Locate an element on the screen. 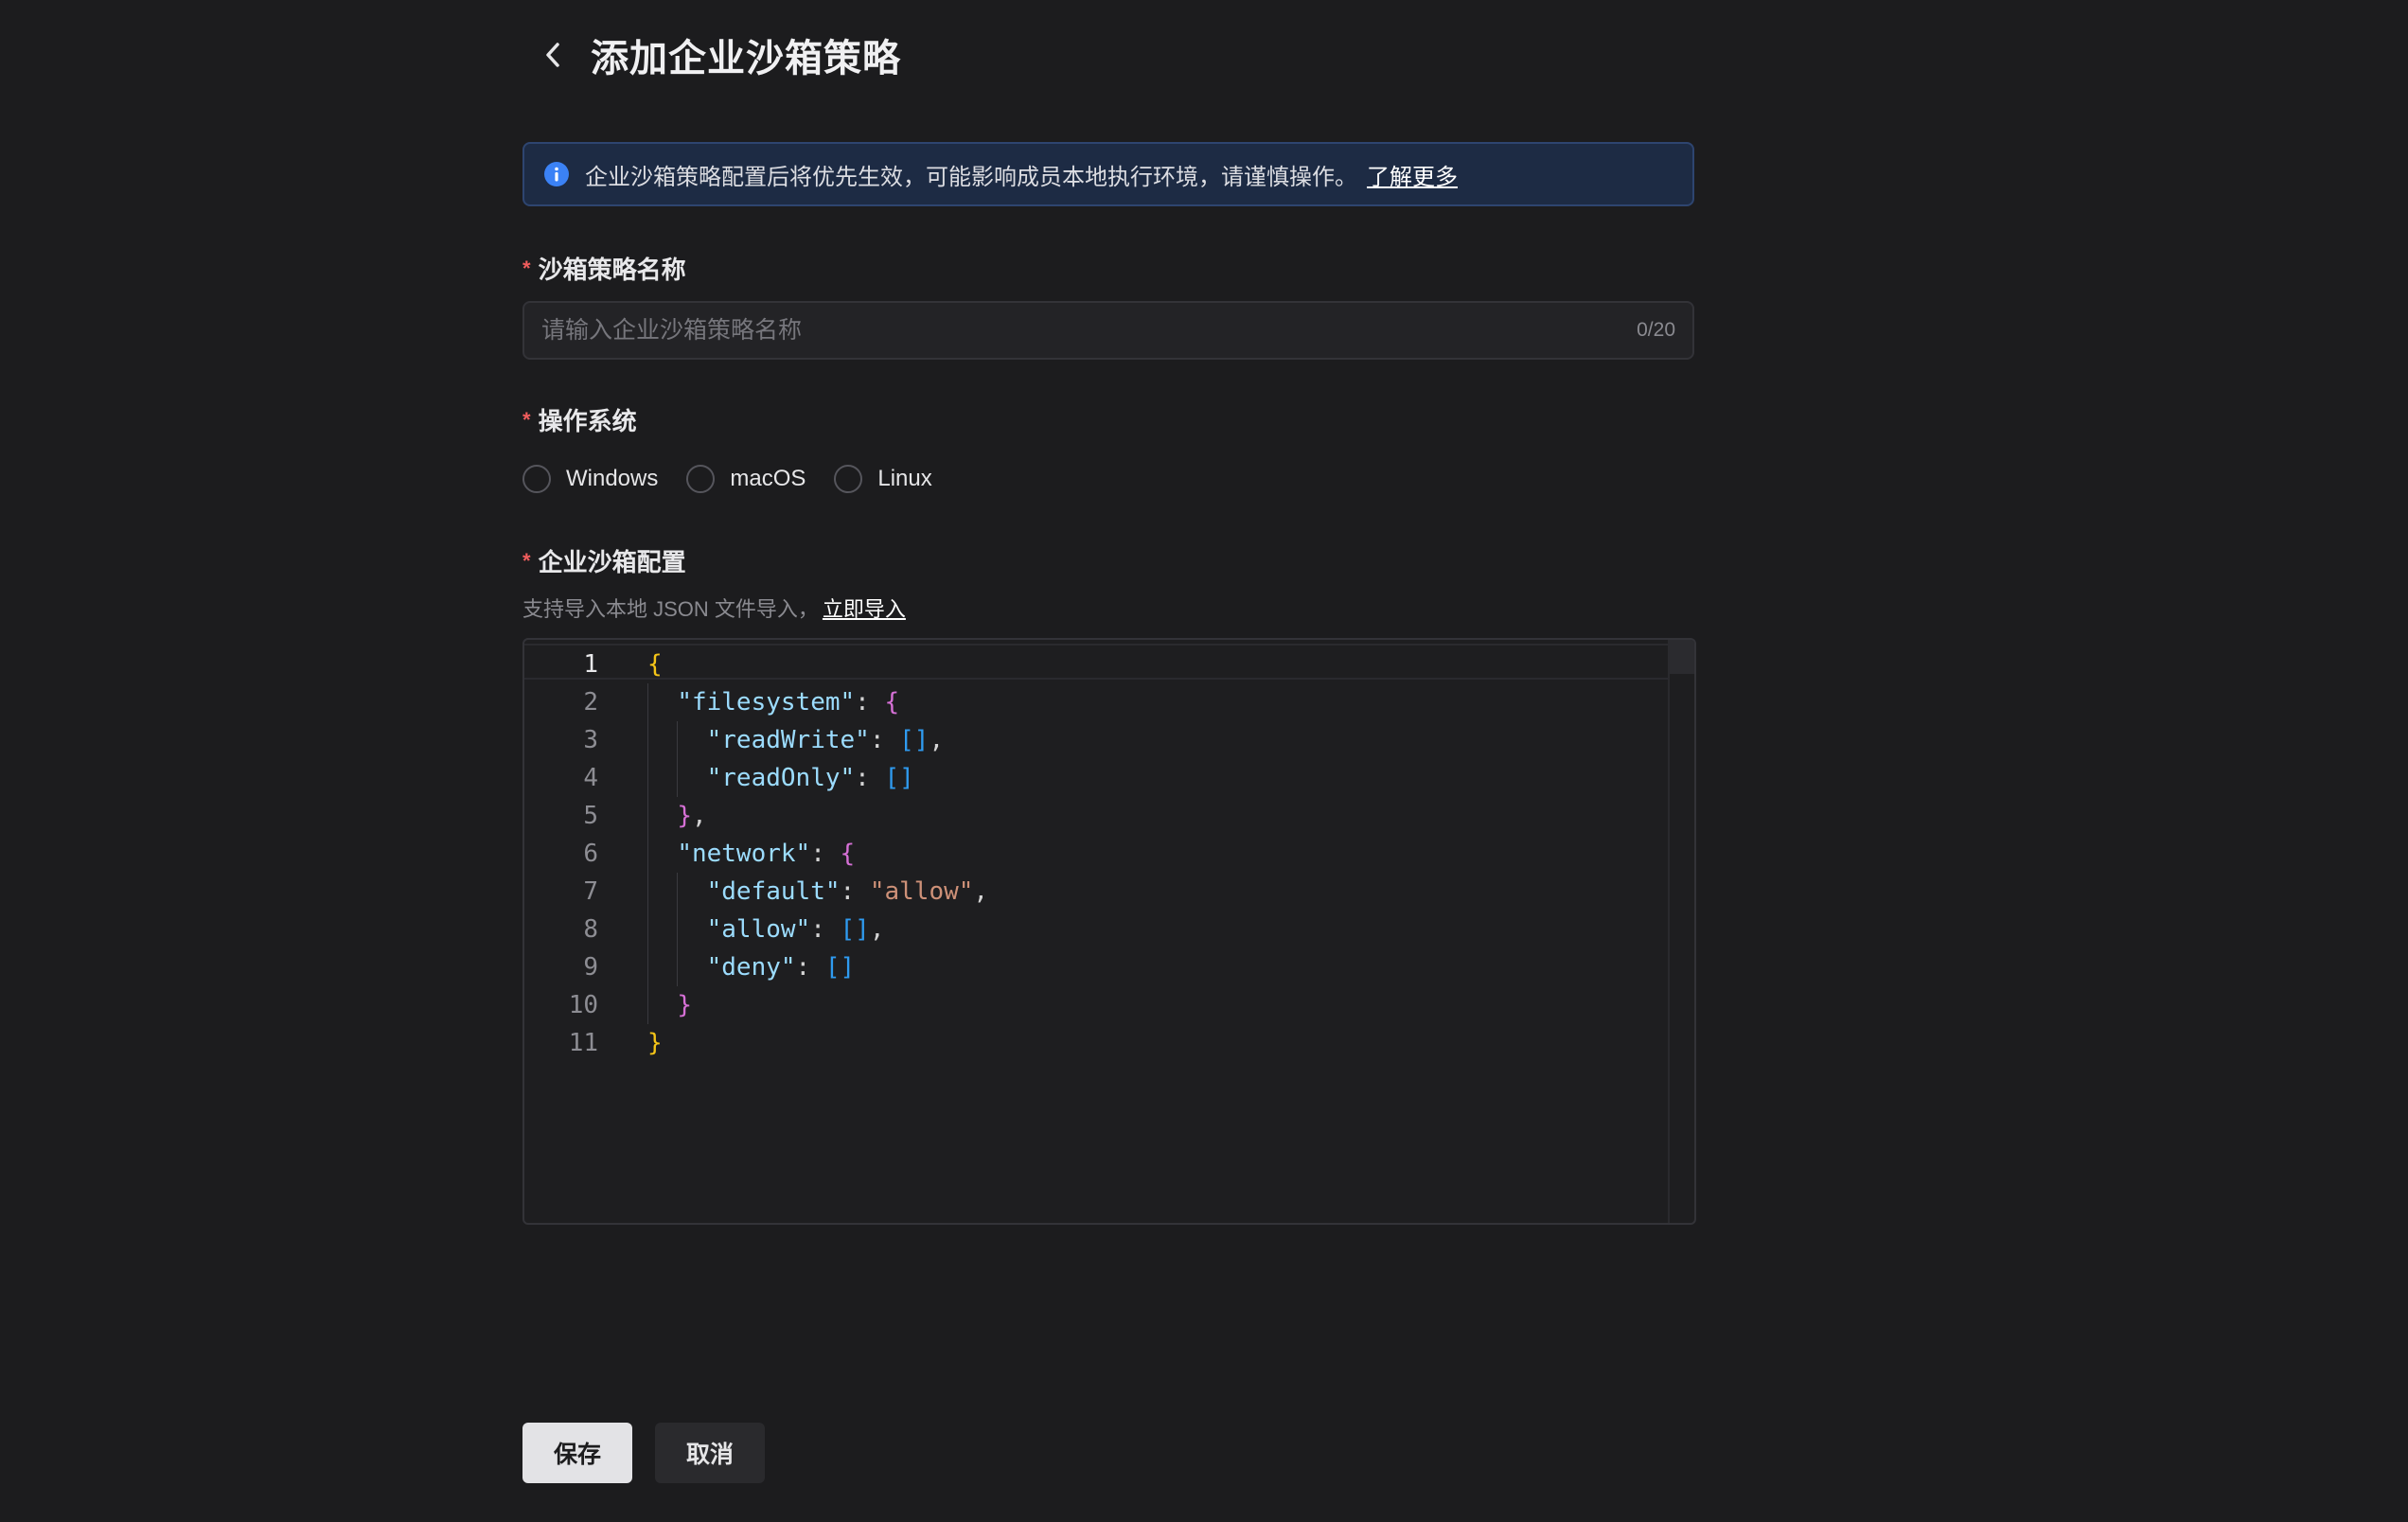 The height and width of the screenshot is (1522, 2408). code-content: }, is located at coordinates (677, 816).